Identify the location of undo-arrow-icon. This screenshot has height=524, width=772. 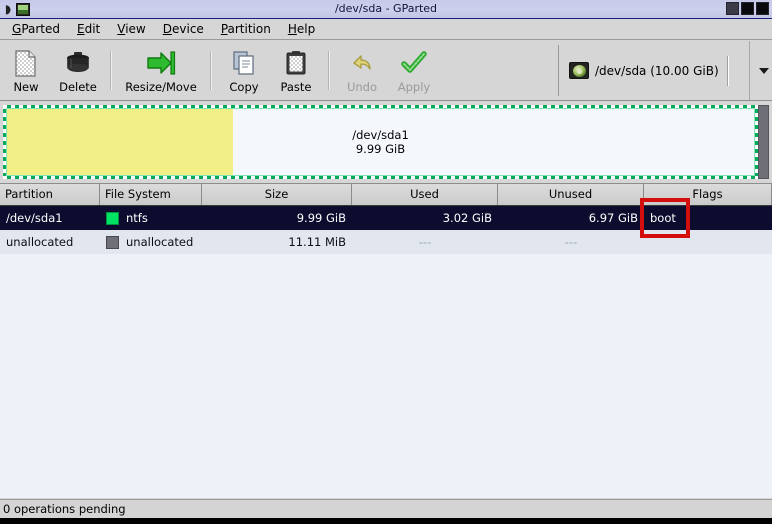
(362, 63).